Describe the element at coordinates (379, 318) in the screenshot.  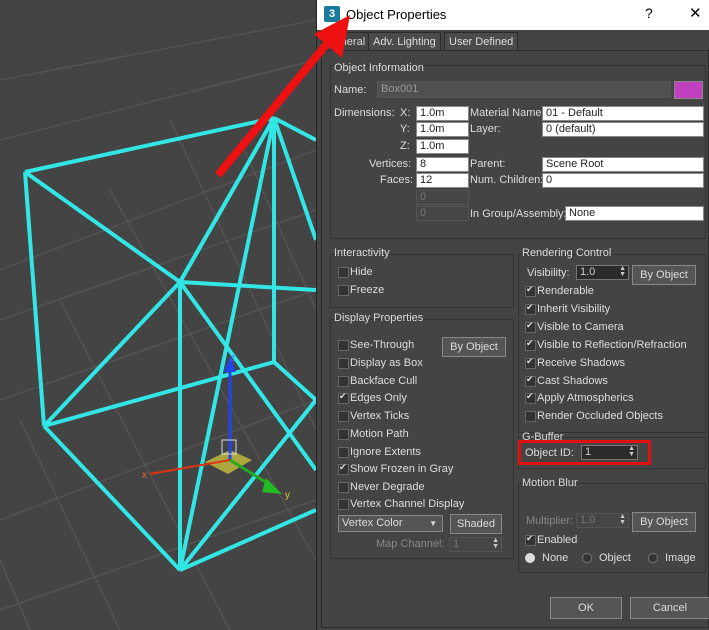
I see `display-properties-header: Display Properties` at that location.